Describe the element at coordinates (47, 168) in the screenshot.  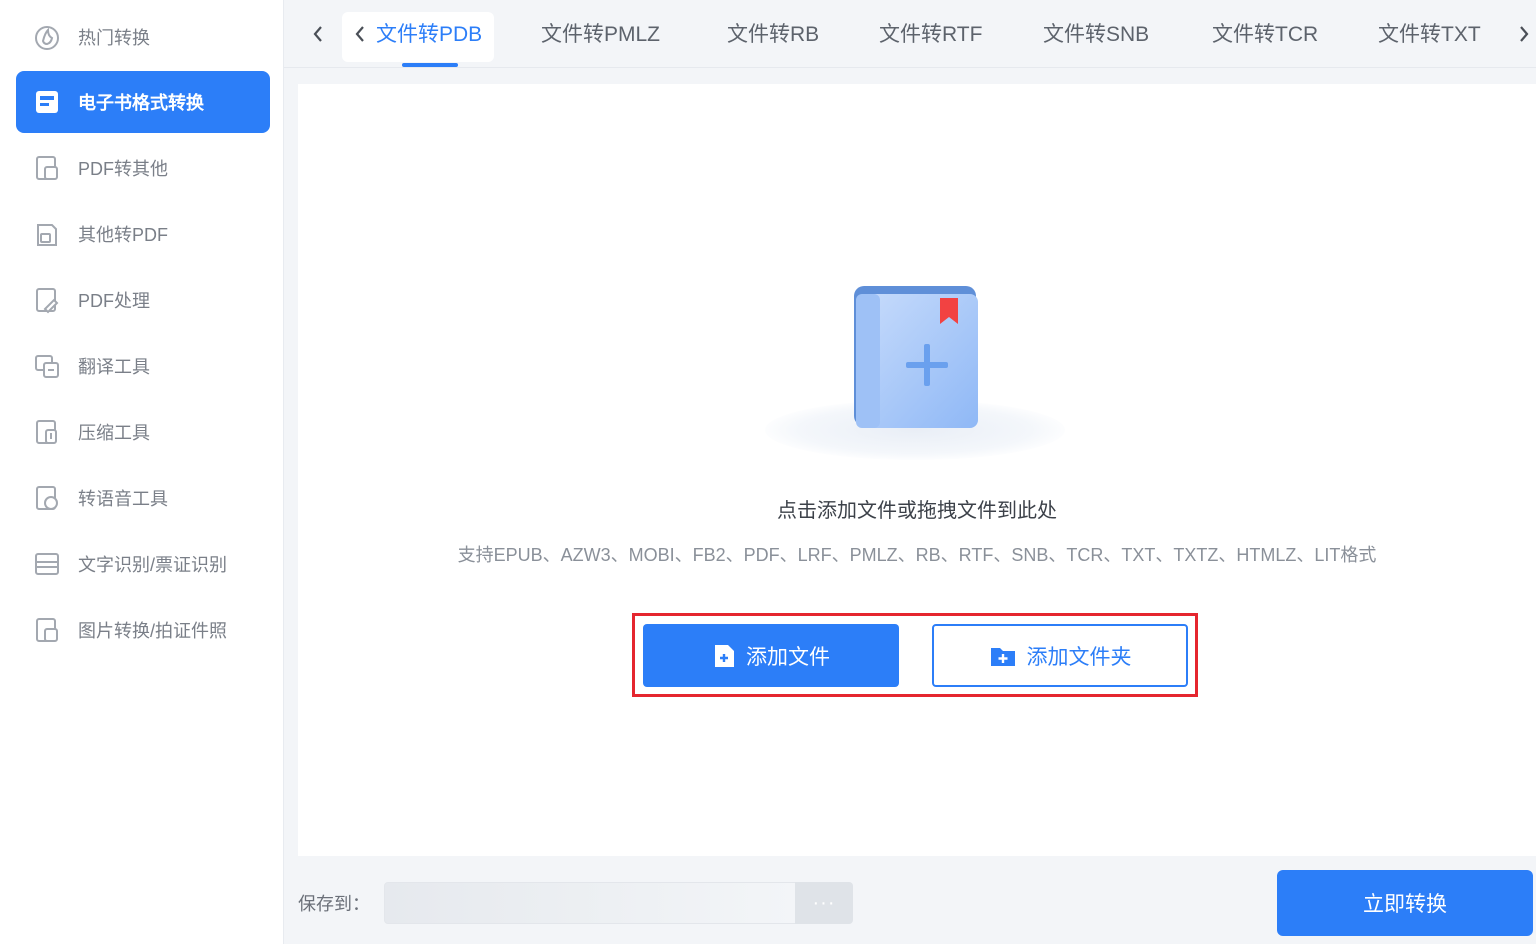
I see `pdf-to-other-icon` at that location.